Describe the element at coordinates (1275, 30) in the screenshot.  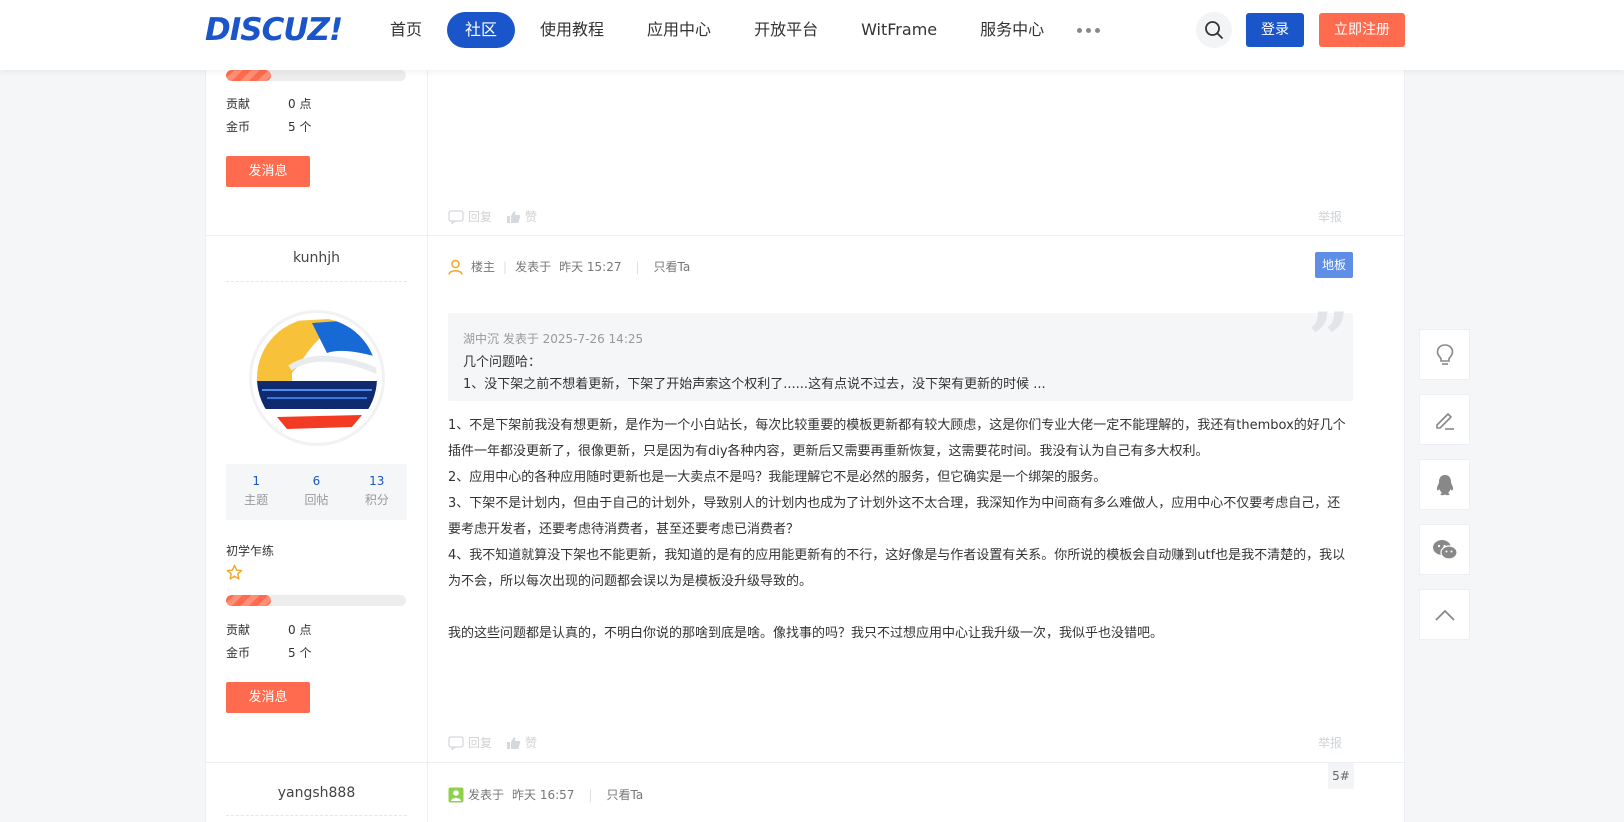
I see `login-button: 登录` at that location.